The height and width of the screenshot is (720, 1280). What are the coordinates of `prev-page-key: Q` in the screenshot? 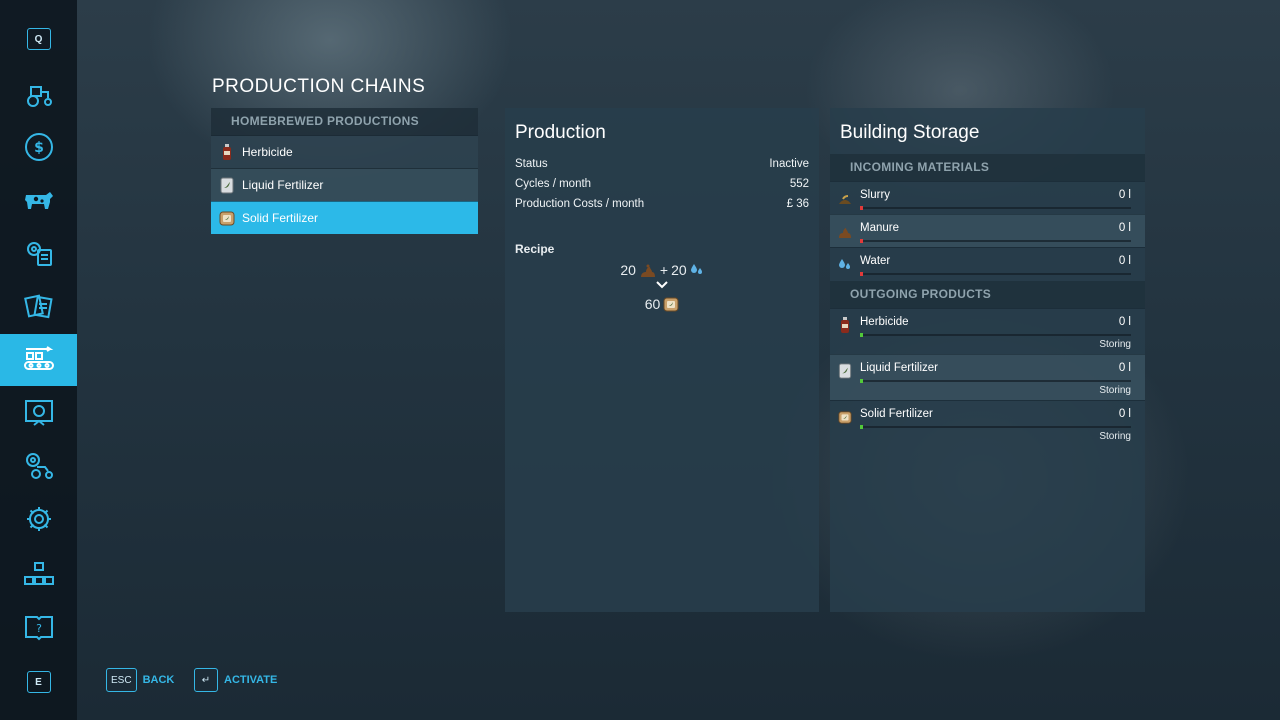 It's located at (38, 39).